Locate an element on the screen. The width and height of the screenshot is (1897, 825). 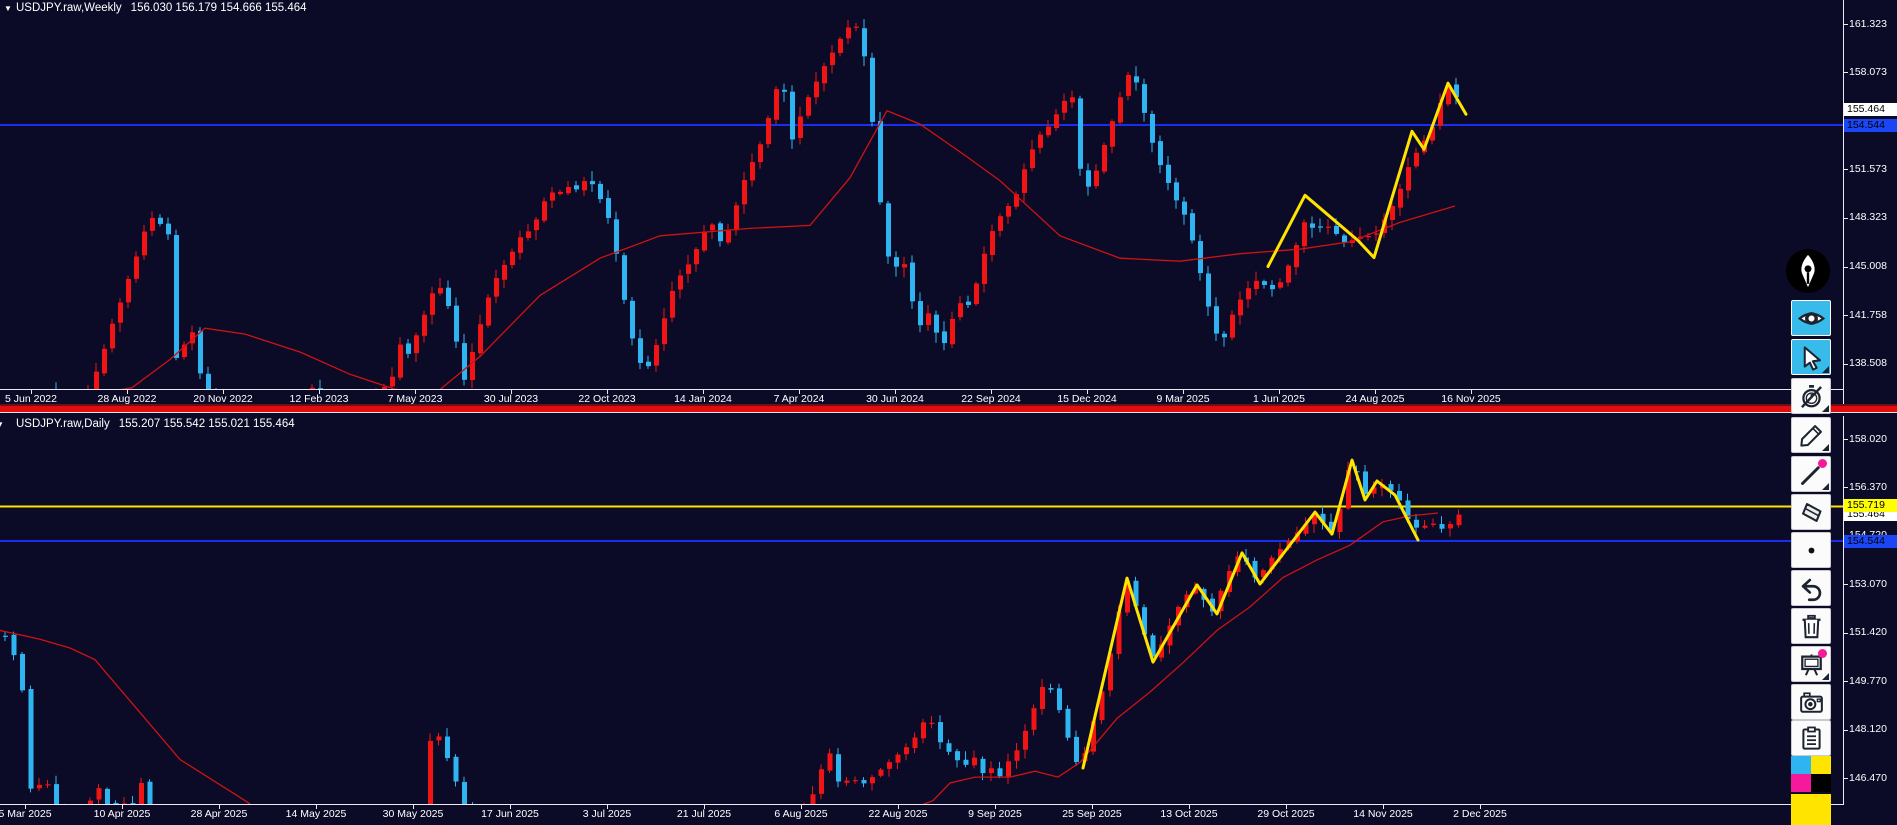
time-axis-label: 9 Sep 2025 is located at coordinates (995, 814).